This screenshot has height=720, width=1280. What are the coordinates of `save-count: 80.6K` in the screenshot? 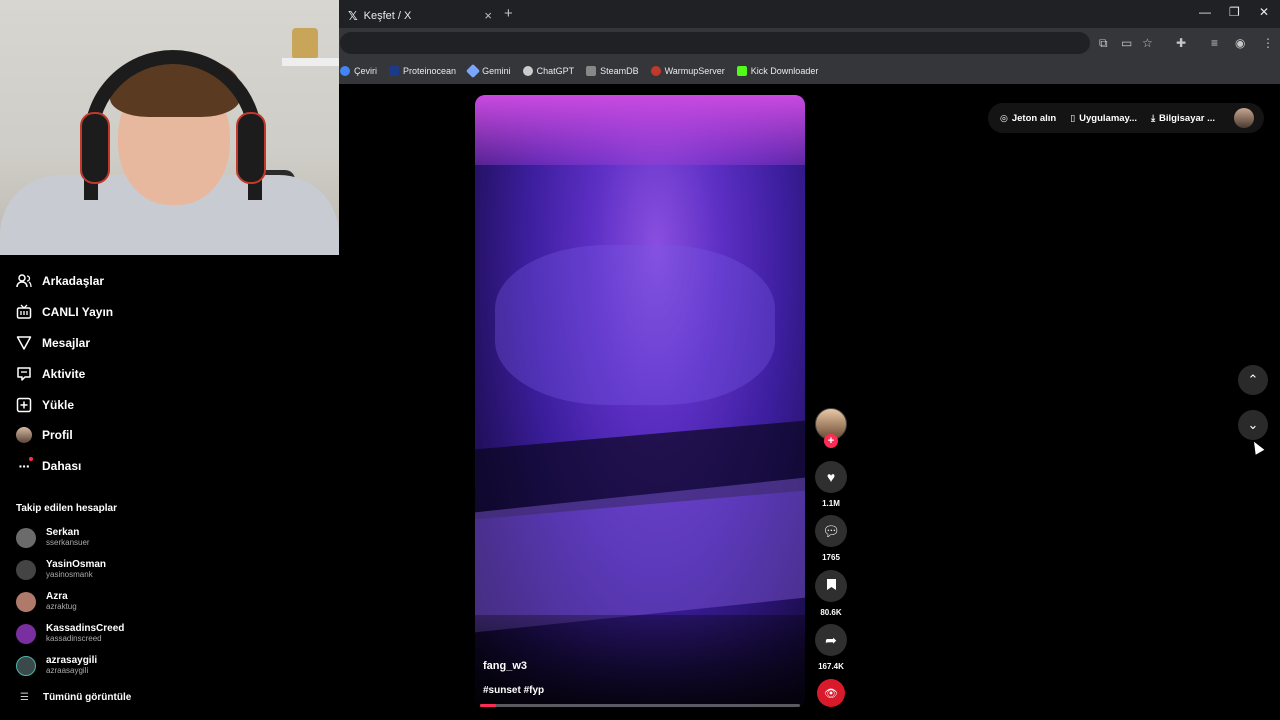 It's located at (831, 612).